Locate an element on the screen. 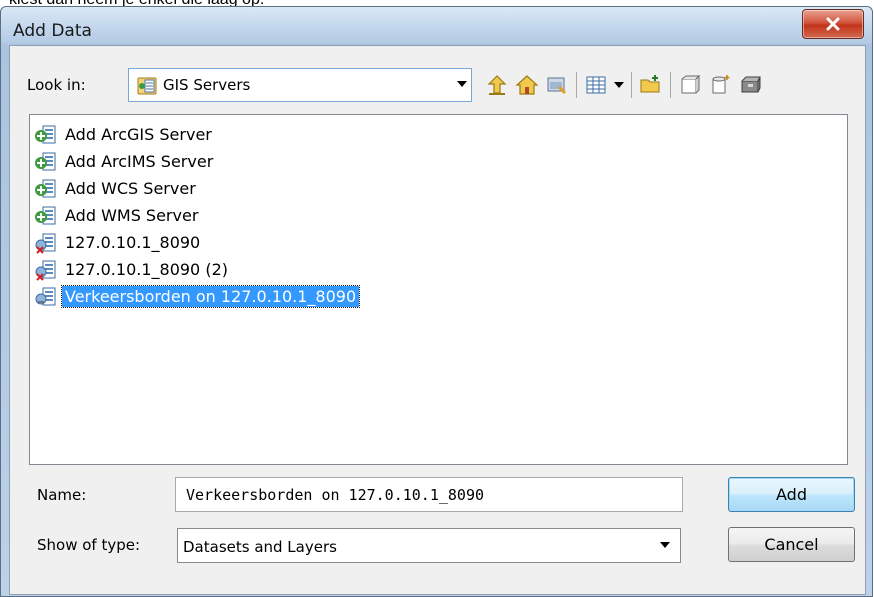  list-item: 127.0.10.1_8090 (2) is located at coordinates (132, 269).